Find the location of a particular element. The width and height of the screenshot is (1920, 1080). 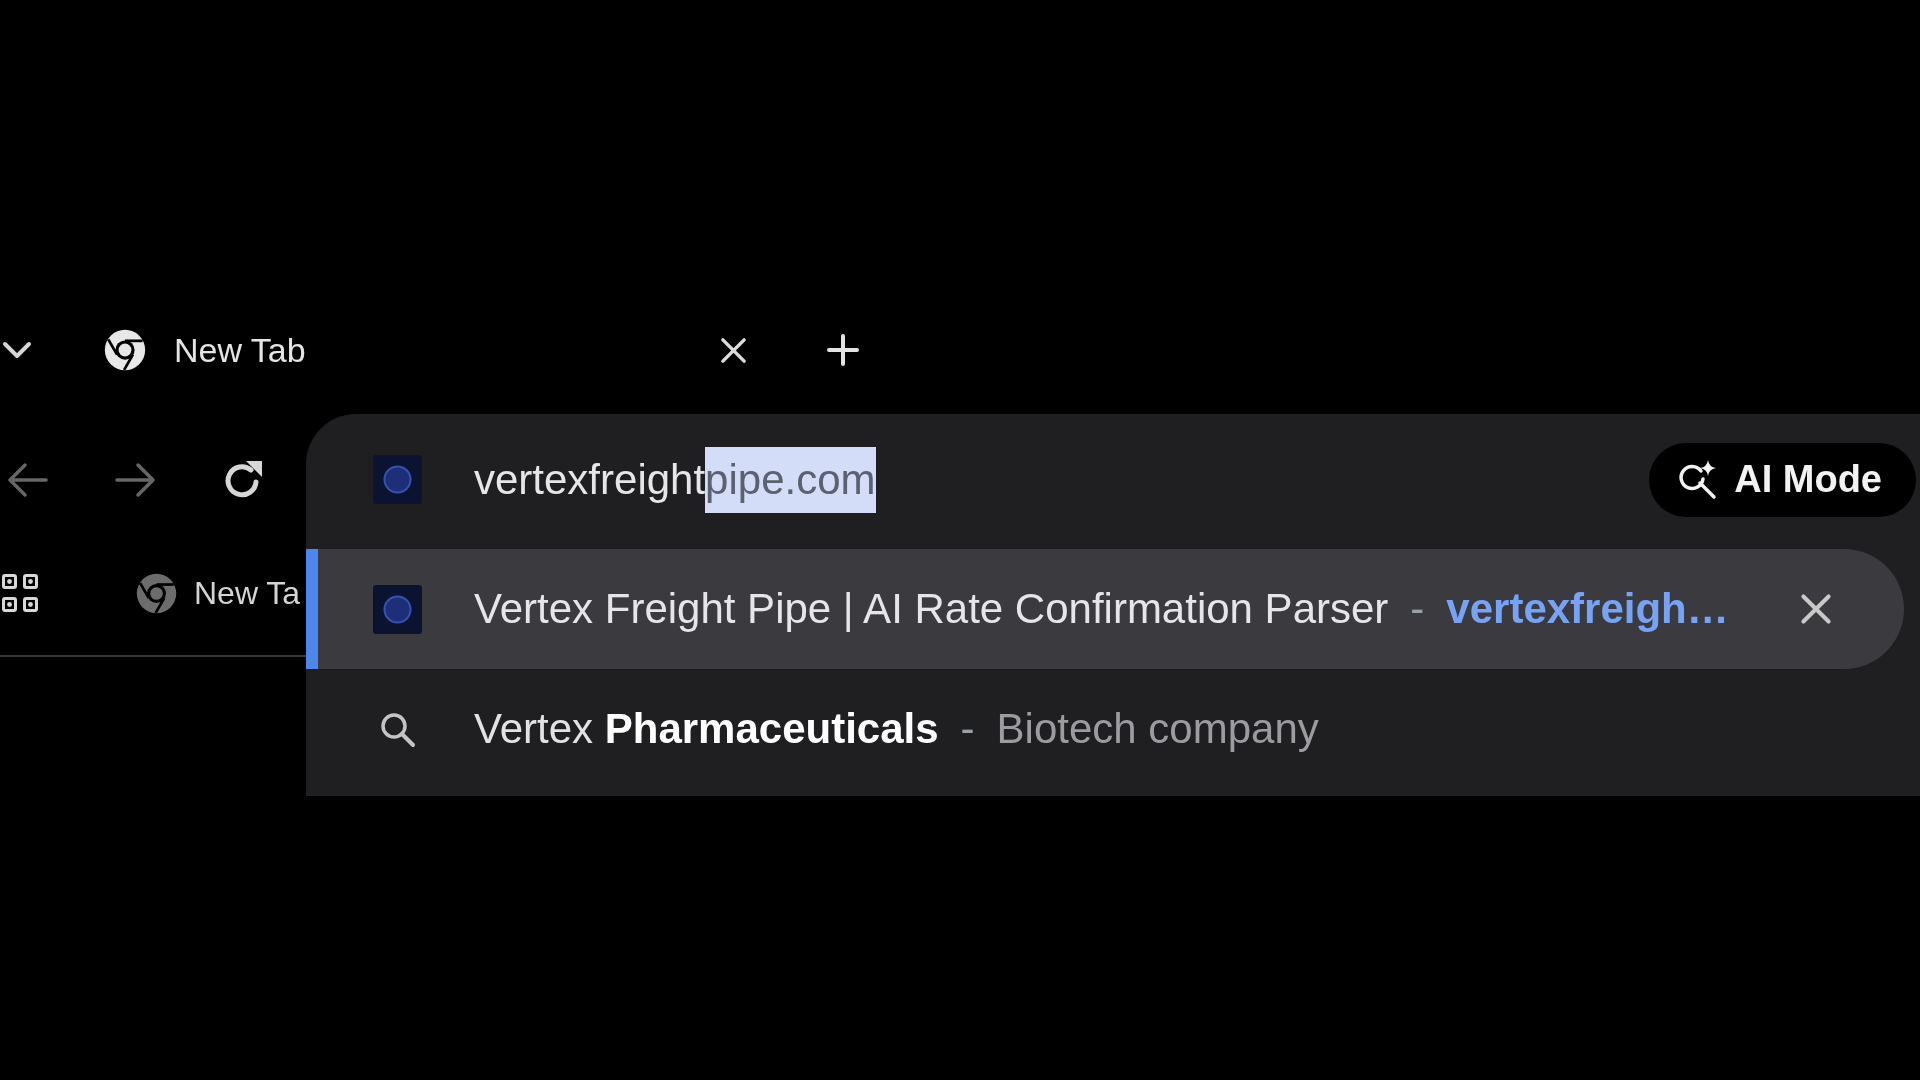

tab: New Tab is located at coordinates (204, 350).